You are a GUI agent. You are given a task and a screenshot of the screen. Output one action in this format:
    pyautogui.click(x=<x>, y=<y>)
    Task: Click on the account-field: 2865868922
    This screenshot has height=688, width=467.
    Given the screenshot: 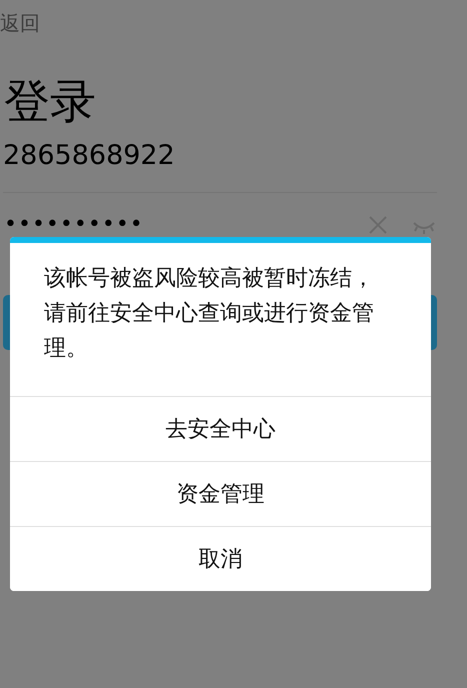 What is the action you would take?
    pyautogui.click(x=89, y=155)
    